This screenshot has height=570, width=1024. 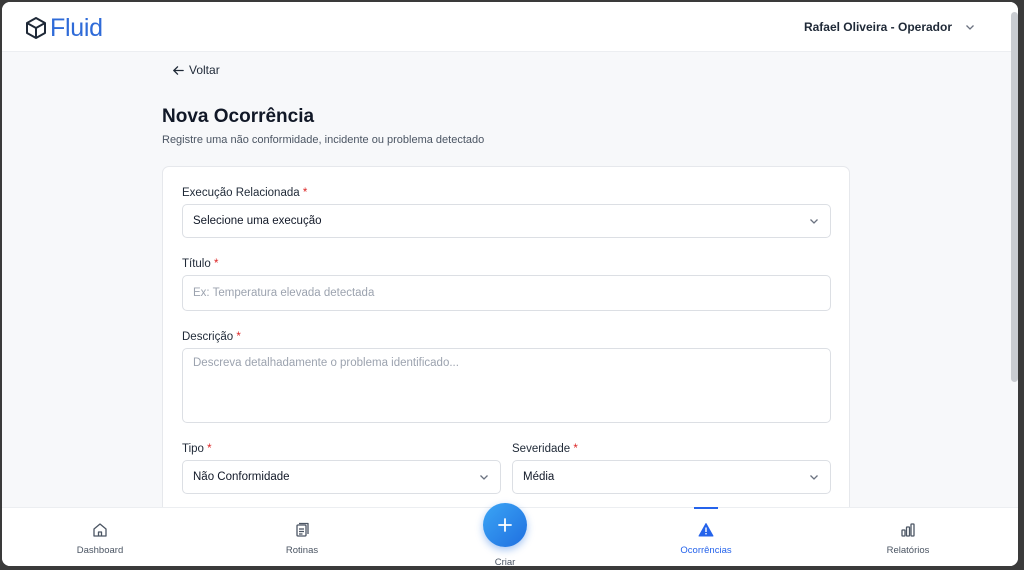 What do you see at coordinates (877, 27) in the screenshot?
I see `user-name: Rafael Oliveira - Operador` at bounding box center [877, 27].